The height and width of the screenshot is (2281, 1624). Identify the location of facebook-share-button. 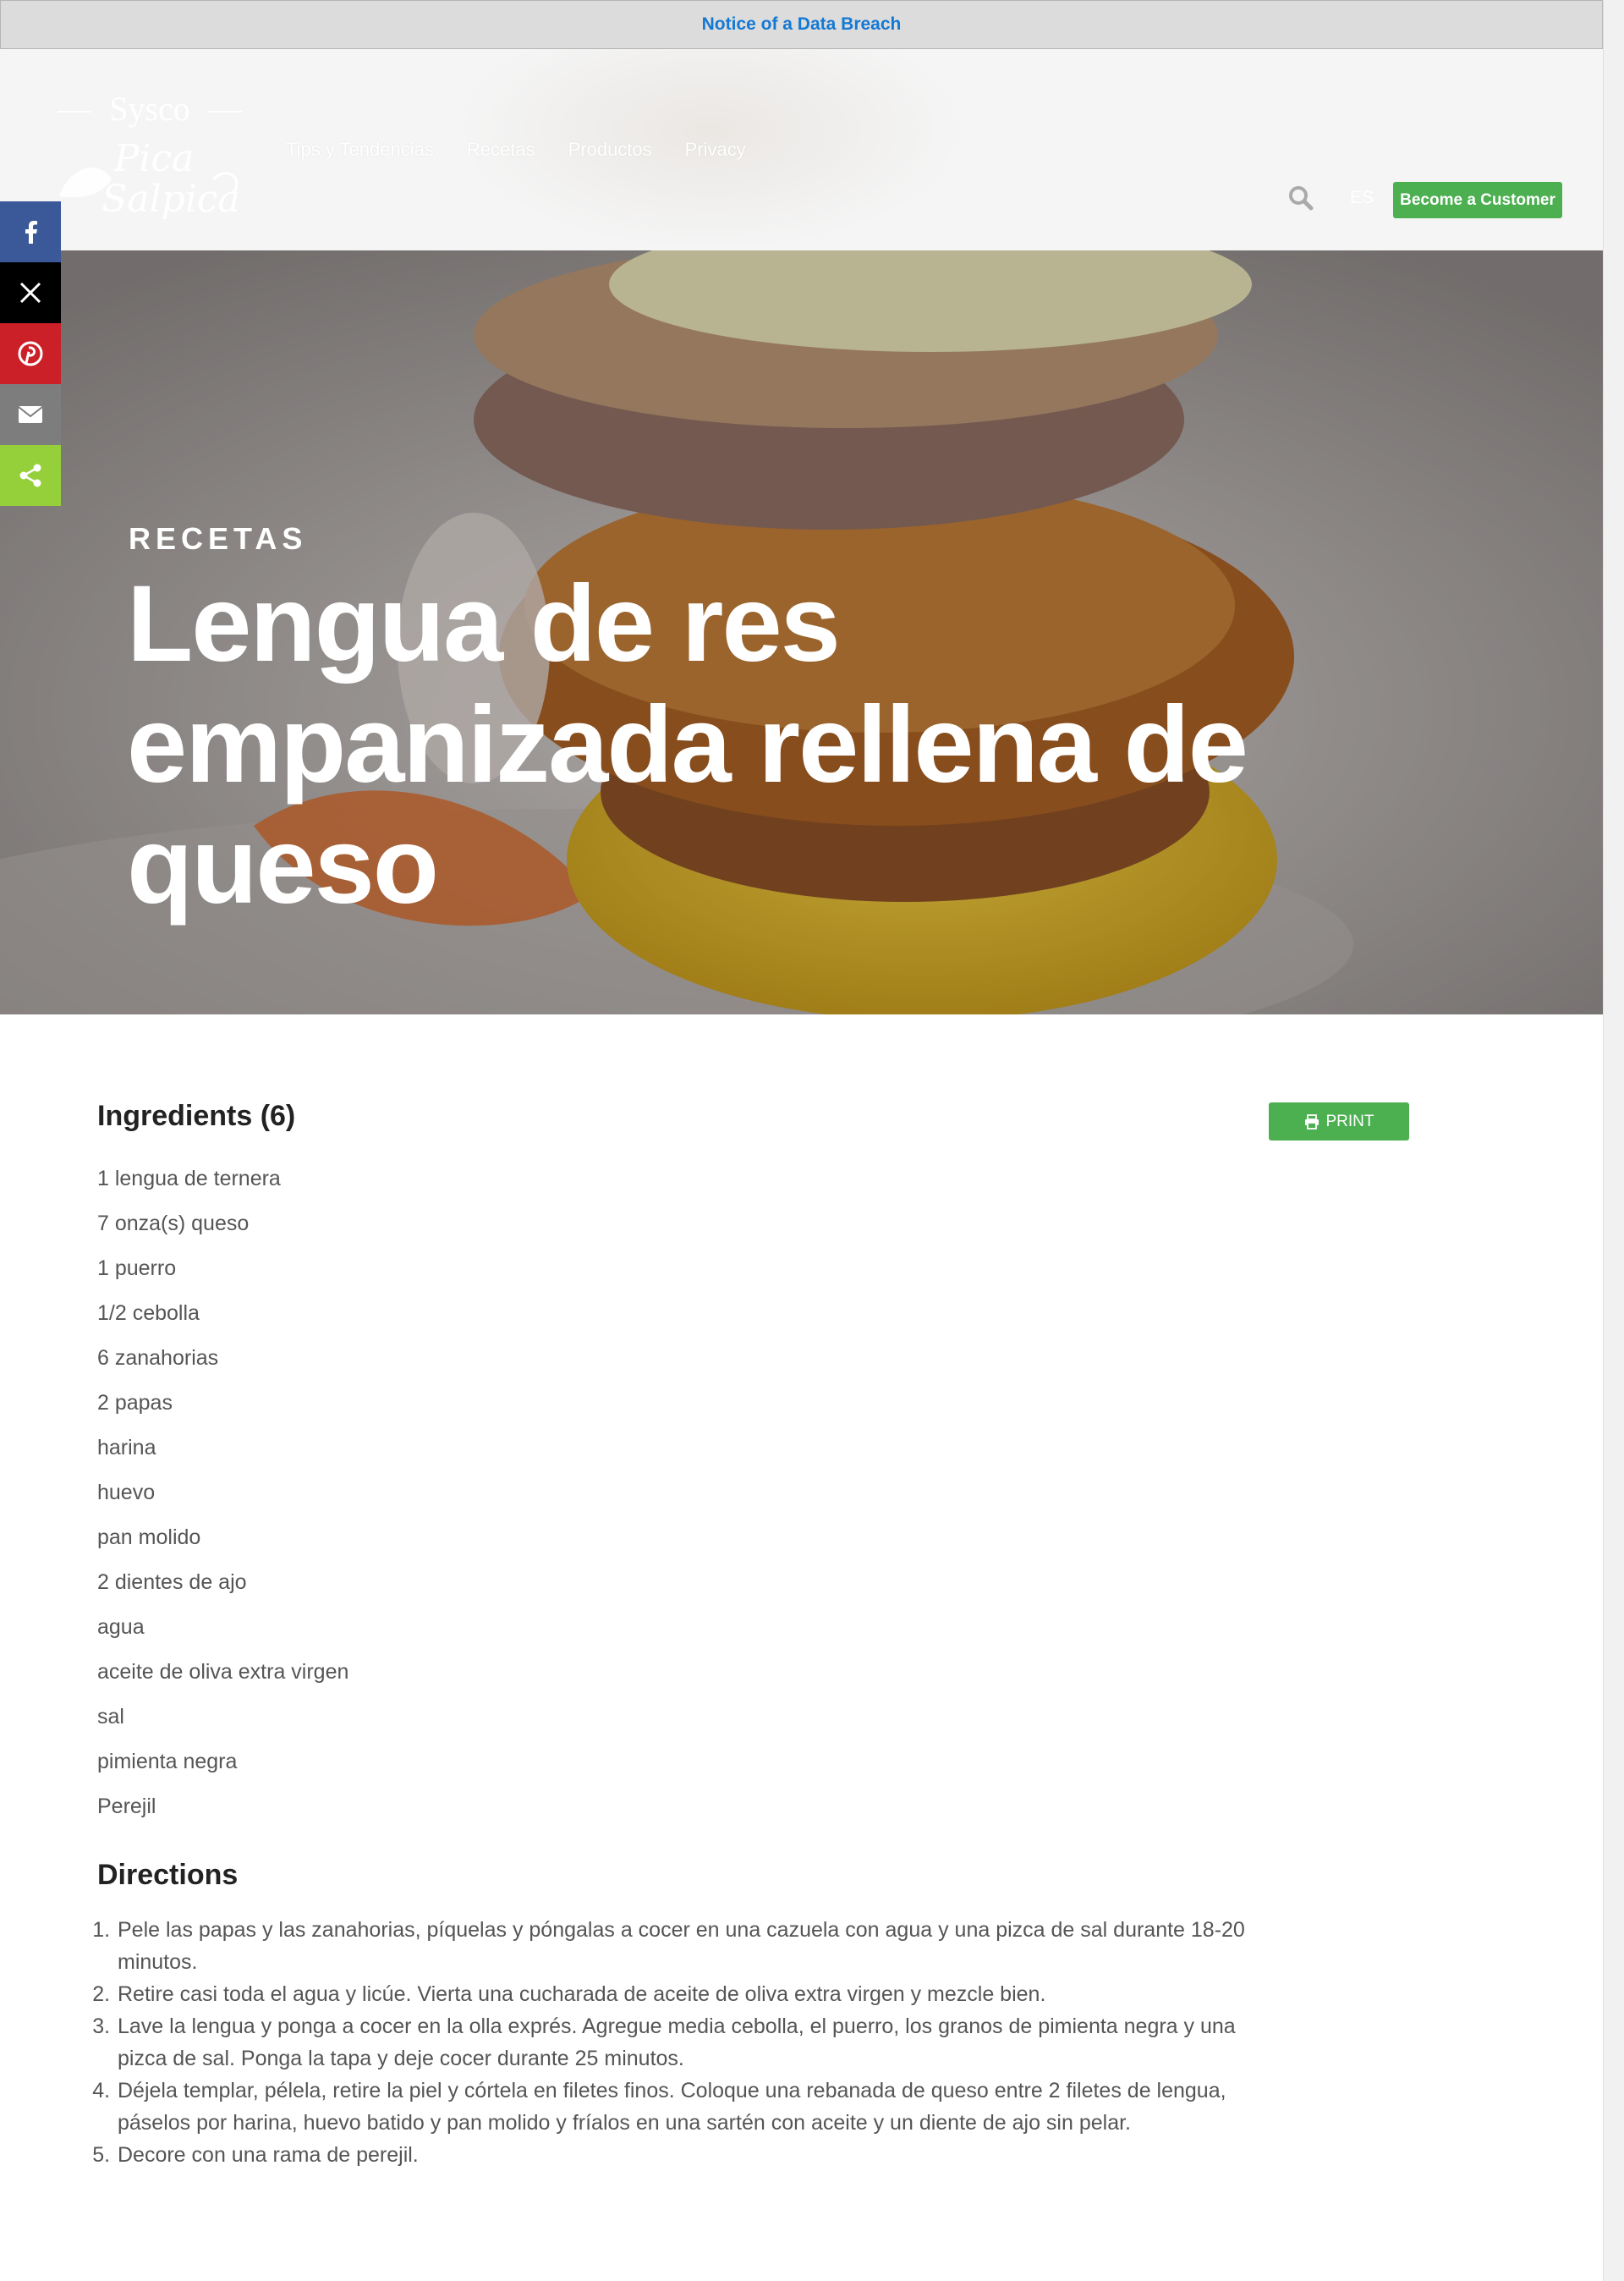
(30, 231).